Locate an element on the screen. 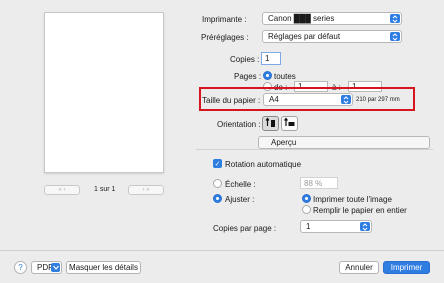  fill-paper-radio is located at coordinates (306, 209).